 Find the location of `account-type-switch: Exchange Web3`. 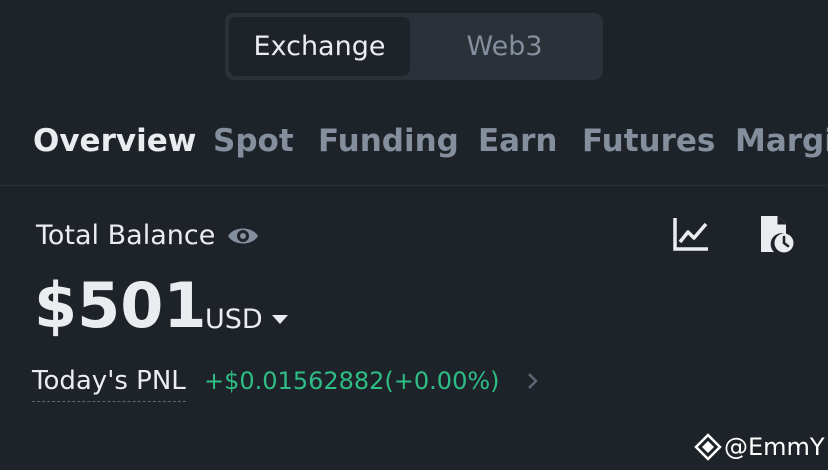

account-type-switch: Exchange Web3 is located at coordinates (414, 46).